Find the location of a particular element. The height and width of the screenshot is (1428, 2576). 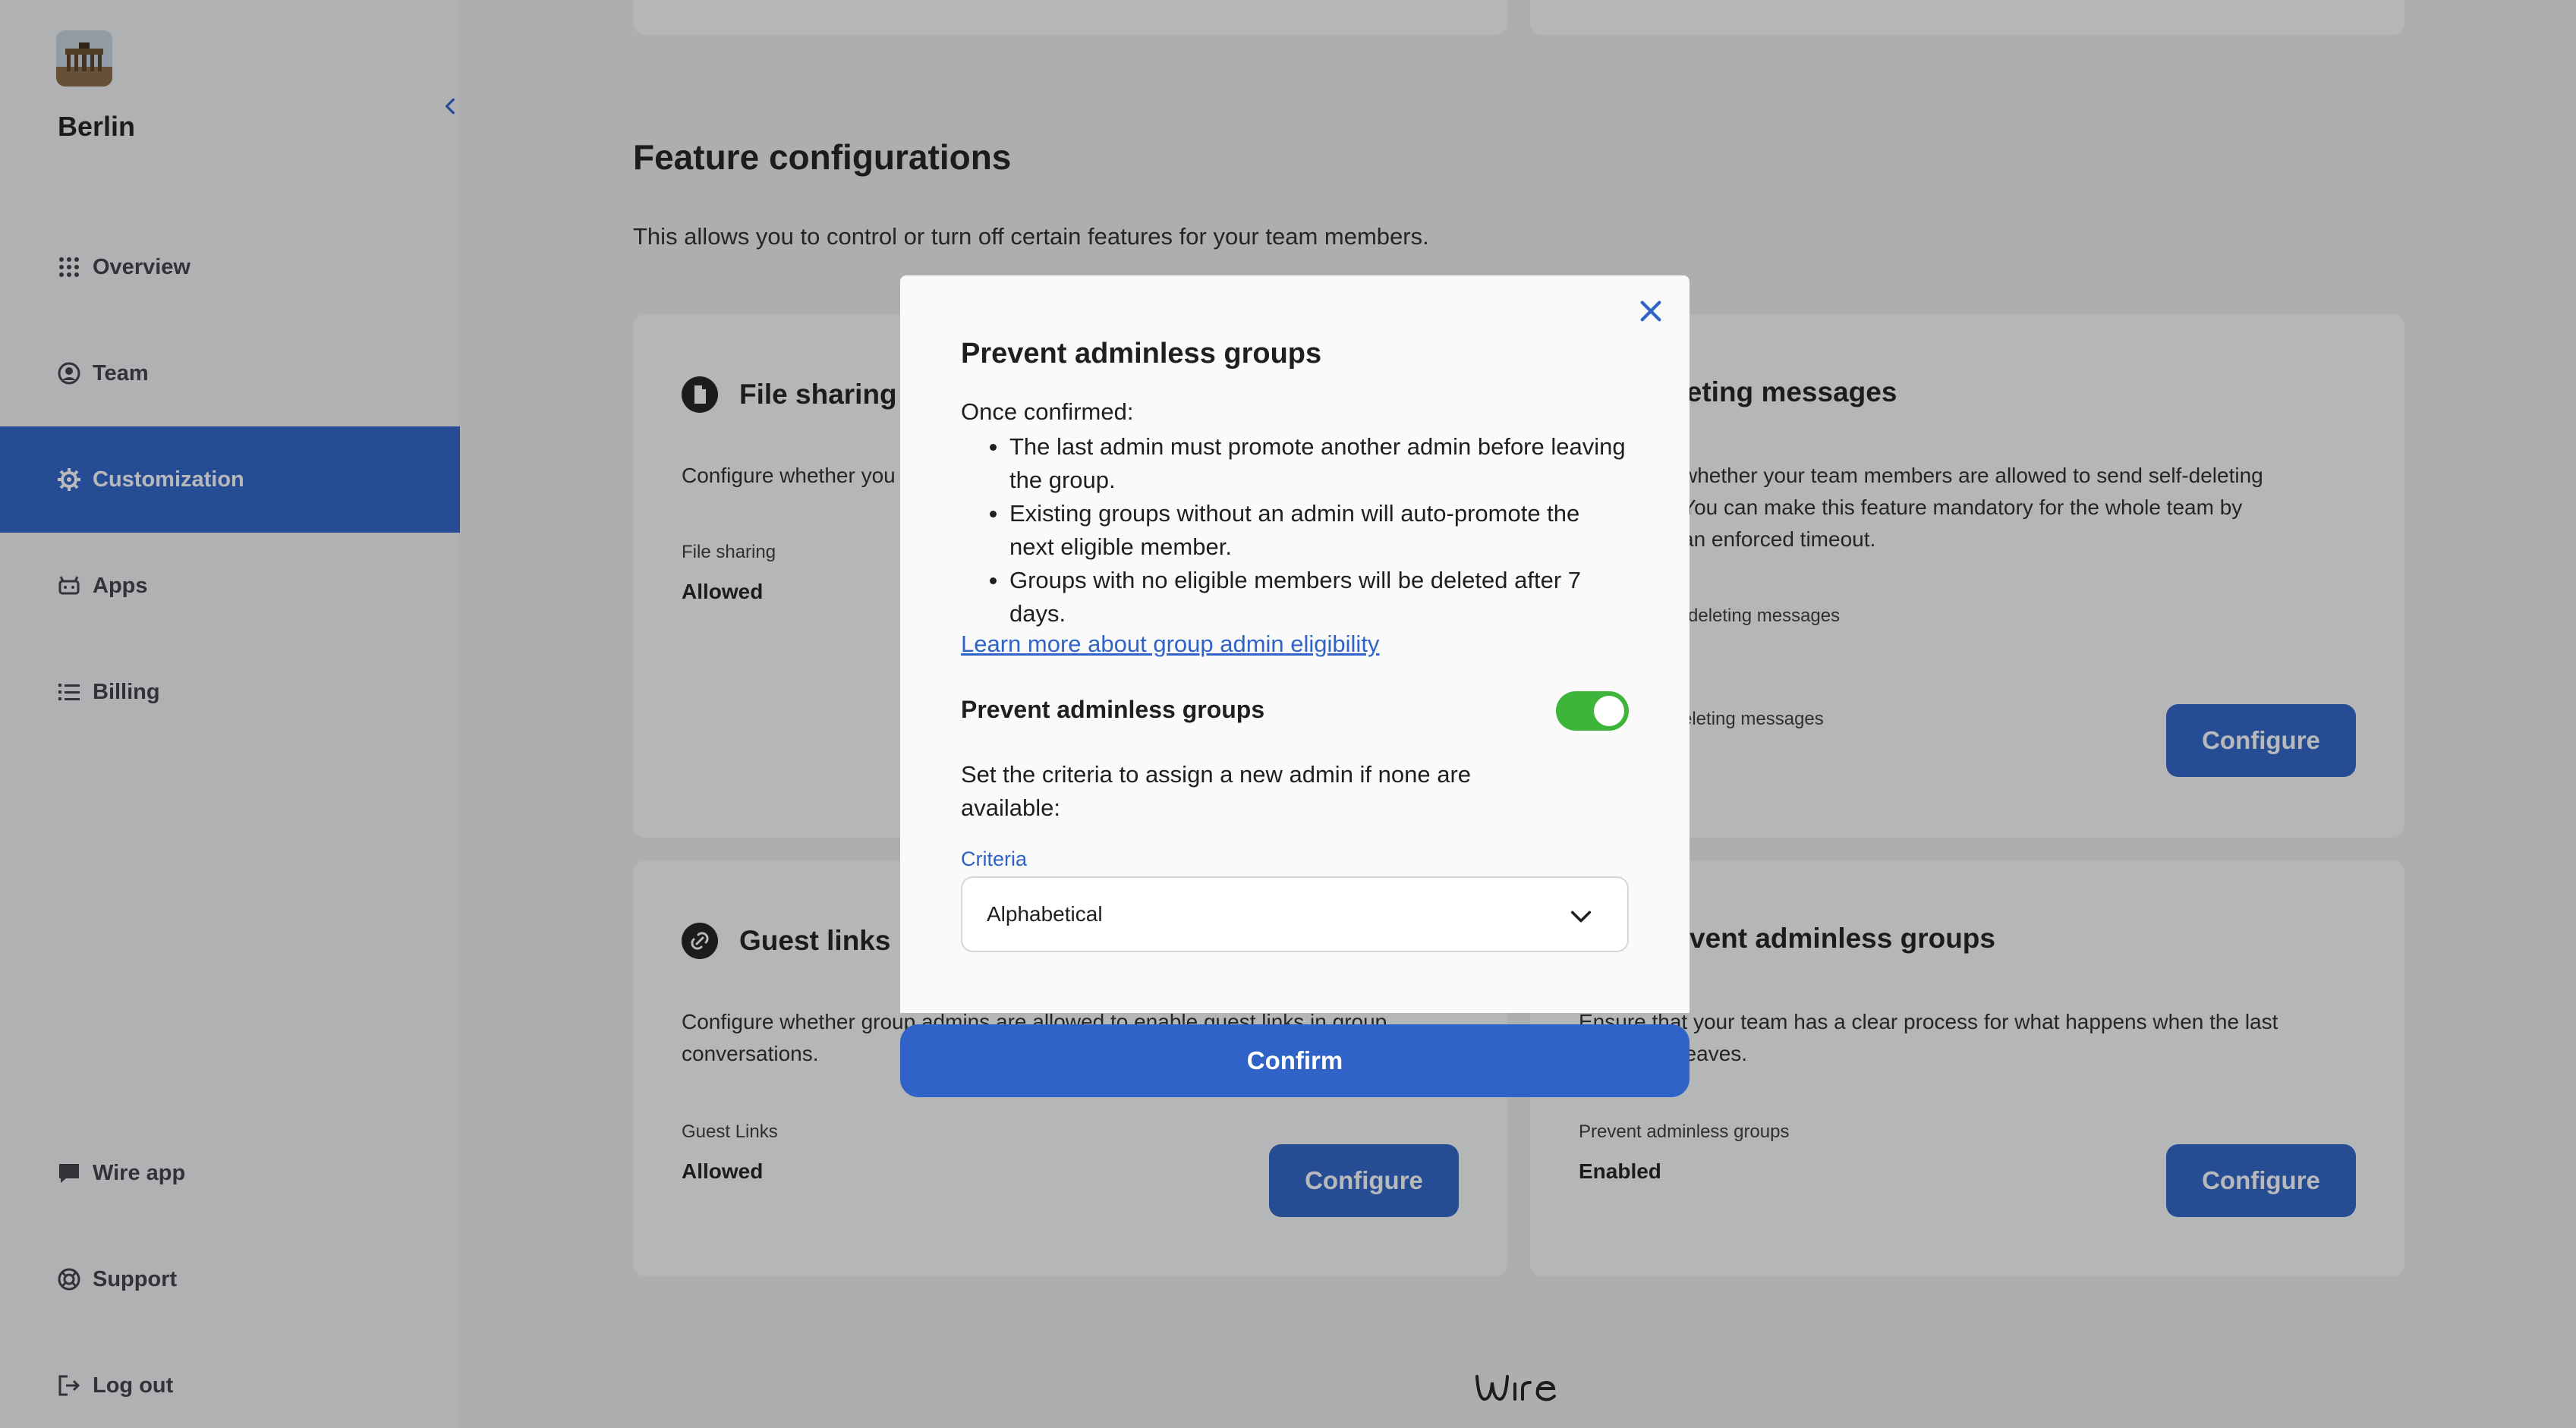

close-button is located at coordinates (1651, 311).